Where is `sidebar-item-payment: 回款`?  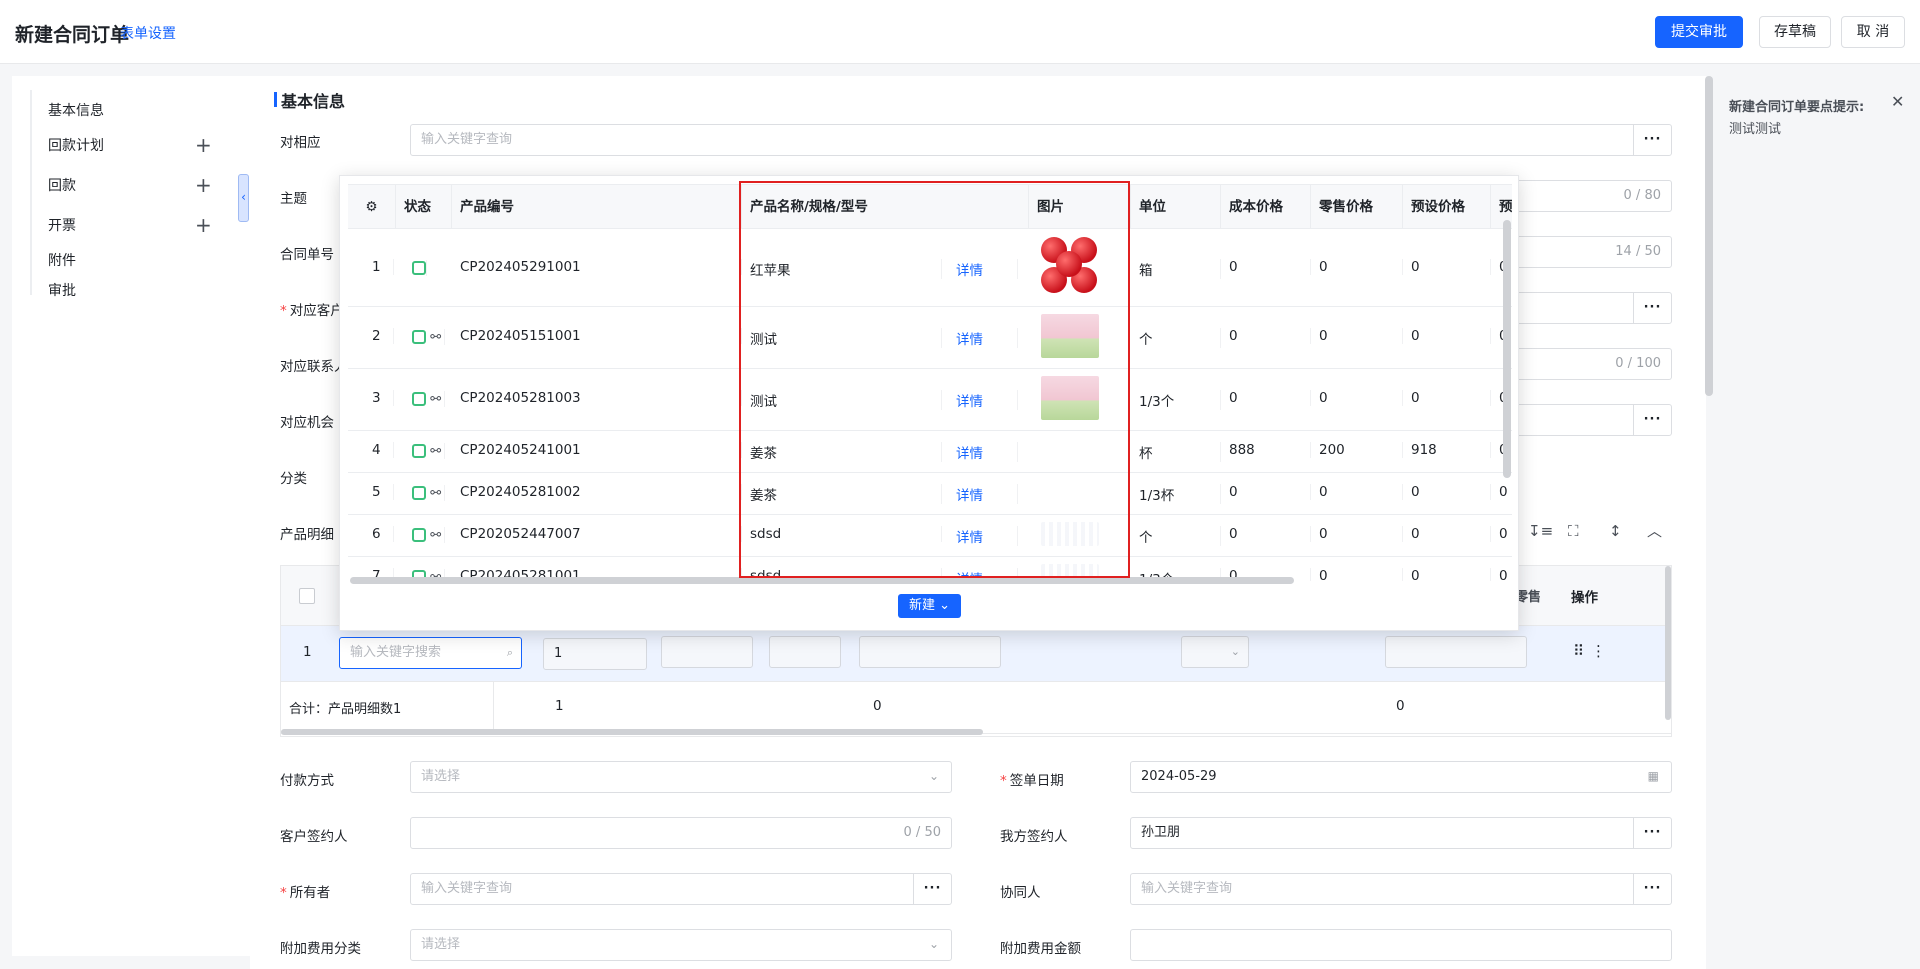 sidebar-item-payment: 回款 is located at coordinates (62, 185).